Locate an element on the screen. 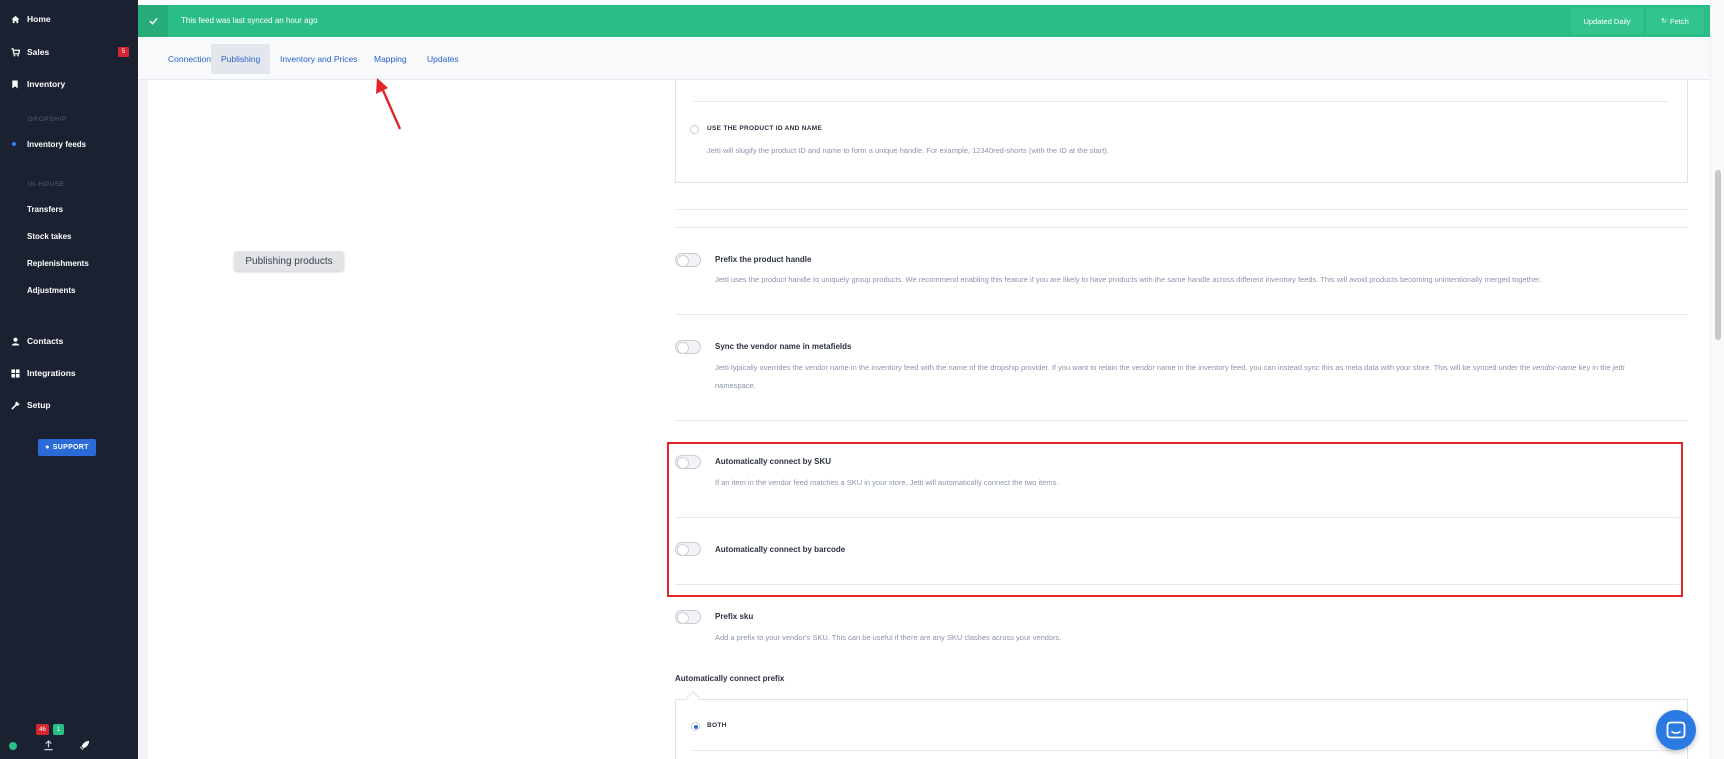 The width and height of the screenshot is (1724, 759). refresh-icon: ↻ is located at coordinates (1664, 21).